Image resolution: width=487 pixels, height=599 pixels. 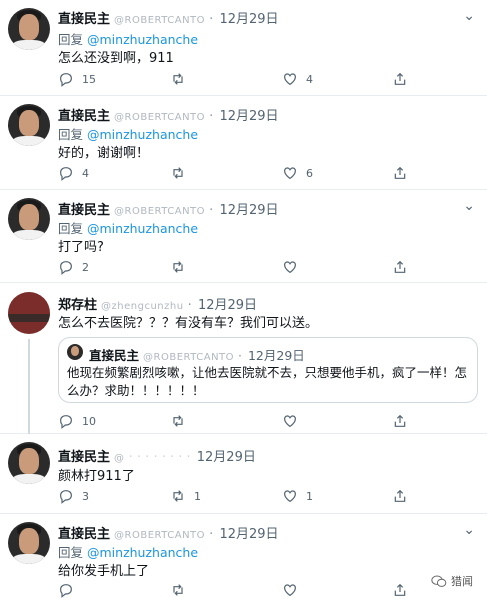 What do you see at coordinates (238, 590) in the screenshot?
I see `tweet-actions` at bounding box center [238, 590].